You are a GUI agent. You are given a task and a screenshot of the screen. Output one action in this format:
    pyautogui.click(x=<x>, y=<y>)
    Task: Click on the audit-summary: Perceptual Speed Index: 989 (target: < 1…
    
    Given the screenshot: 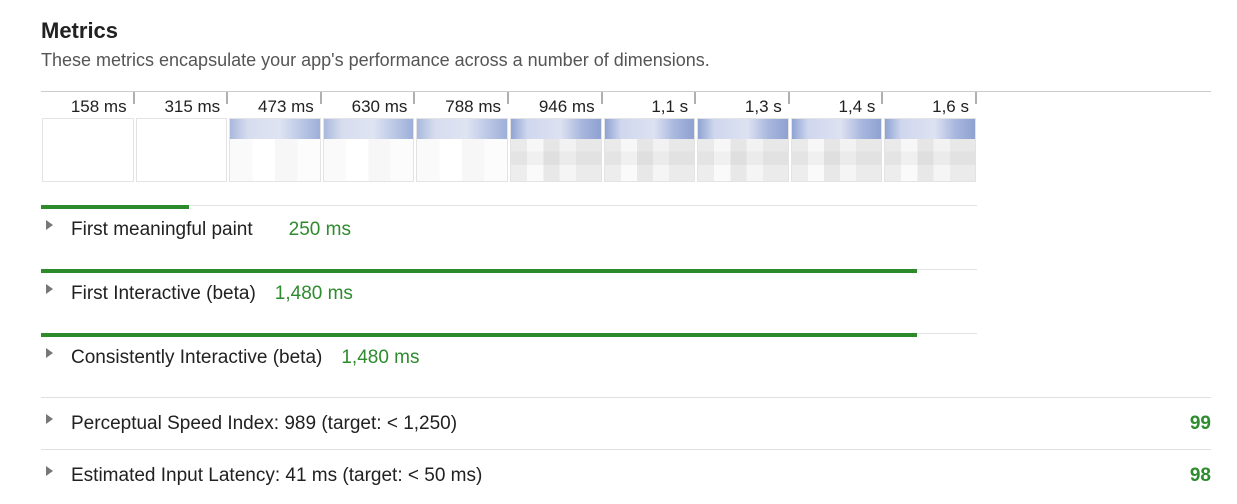 What is the action you would take?
    pyautogui.click(x=249, y=424)
    